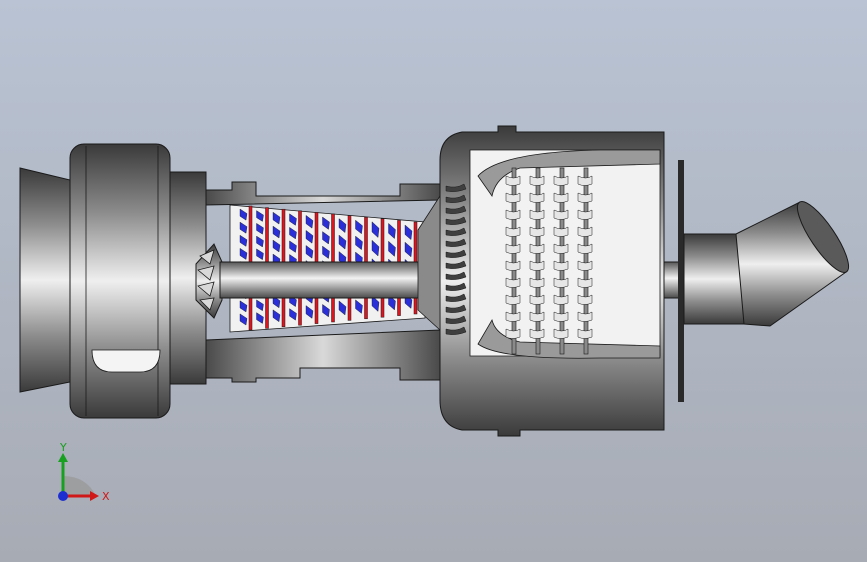 This screenshot has width=867, height=562. I want to click on compressor-outer-duct-top, so click(323, 193).